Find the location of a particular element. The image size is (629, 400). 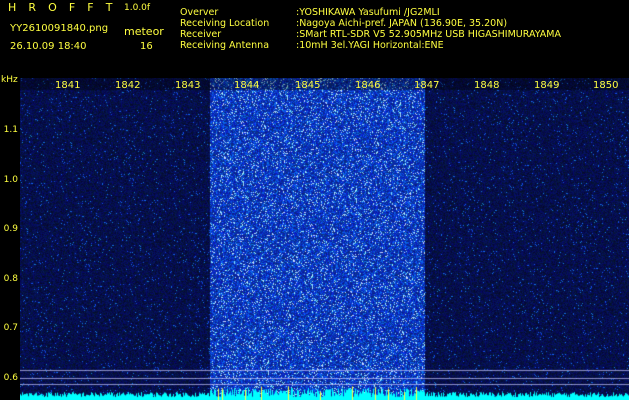

x-tick: 1850 is located at coordinates (606, 85).